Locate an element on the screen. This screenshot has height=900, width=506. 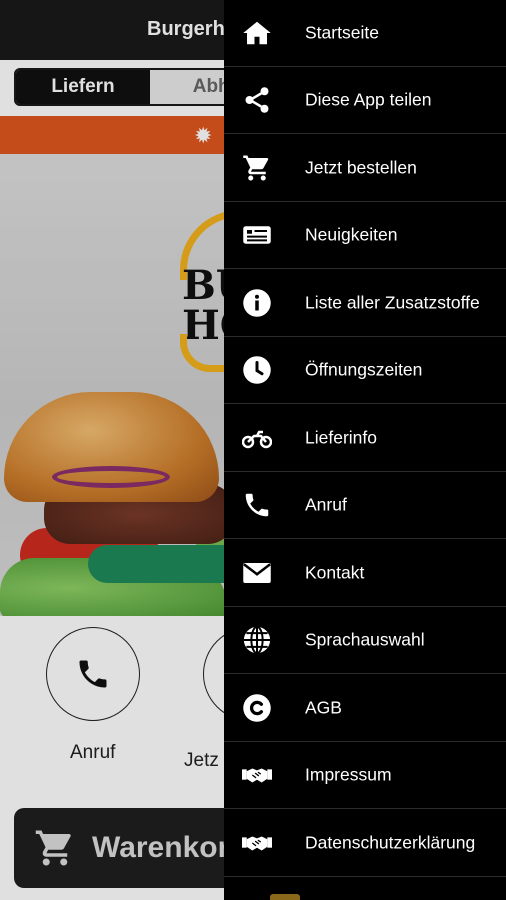
cart-icon is located at coordinates (257, 168).